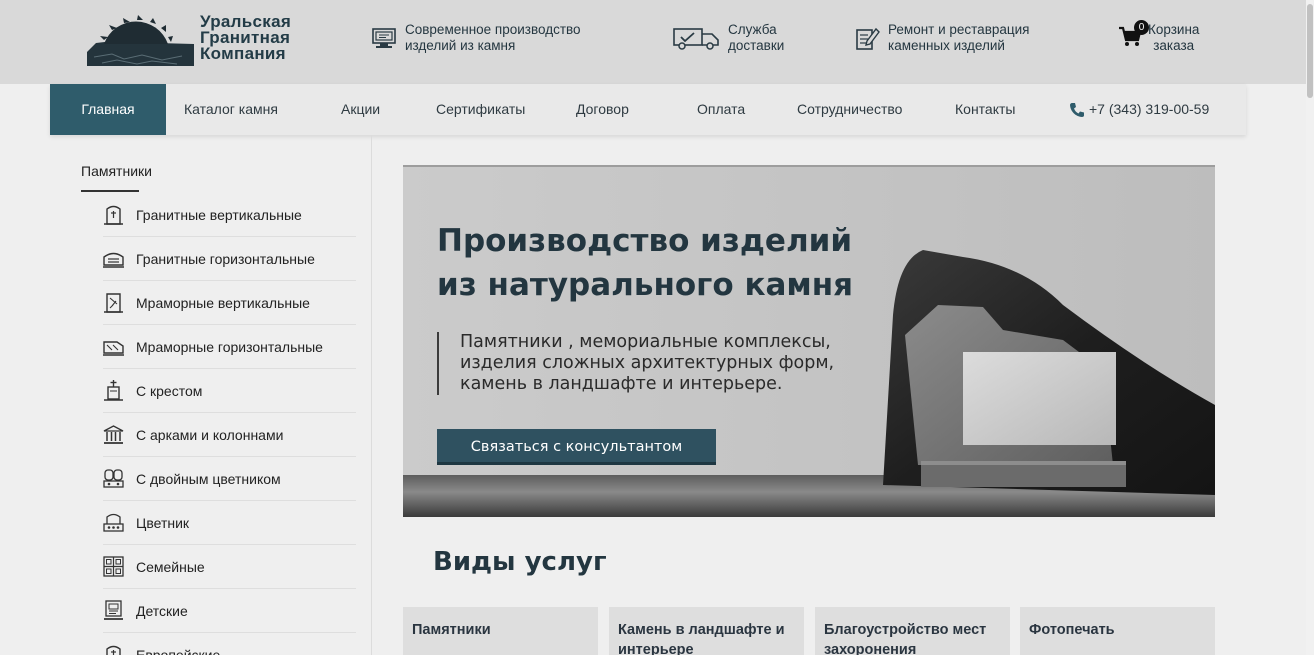  I want to click on sidebar-item-arches-columns: С арками и колоннами, so click(229, 435).